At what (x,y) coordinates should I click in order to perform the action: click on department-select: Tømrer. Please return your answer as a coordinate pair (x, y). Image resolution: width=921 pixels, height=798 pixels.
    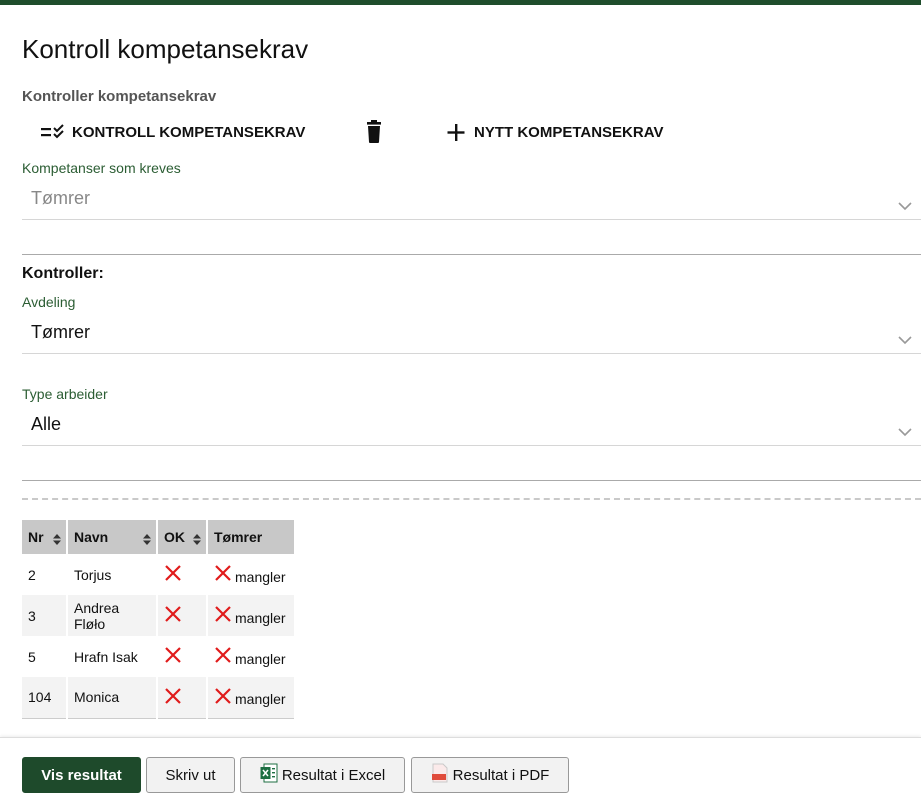
    Looking at the image, I should click on (471, 334).